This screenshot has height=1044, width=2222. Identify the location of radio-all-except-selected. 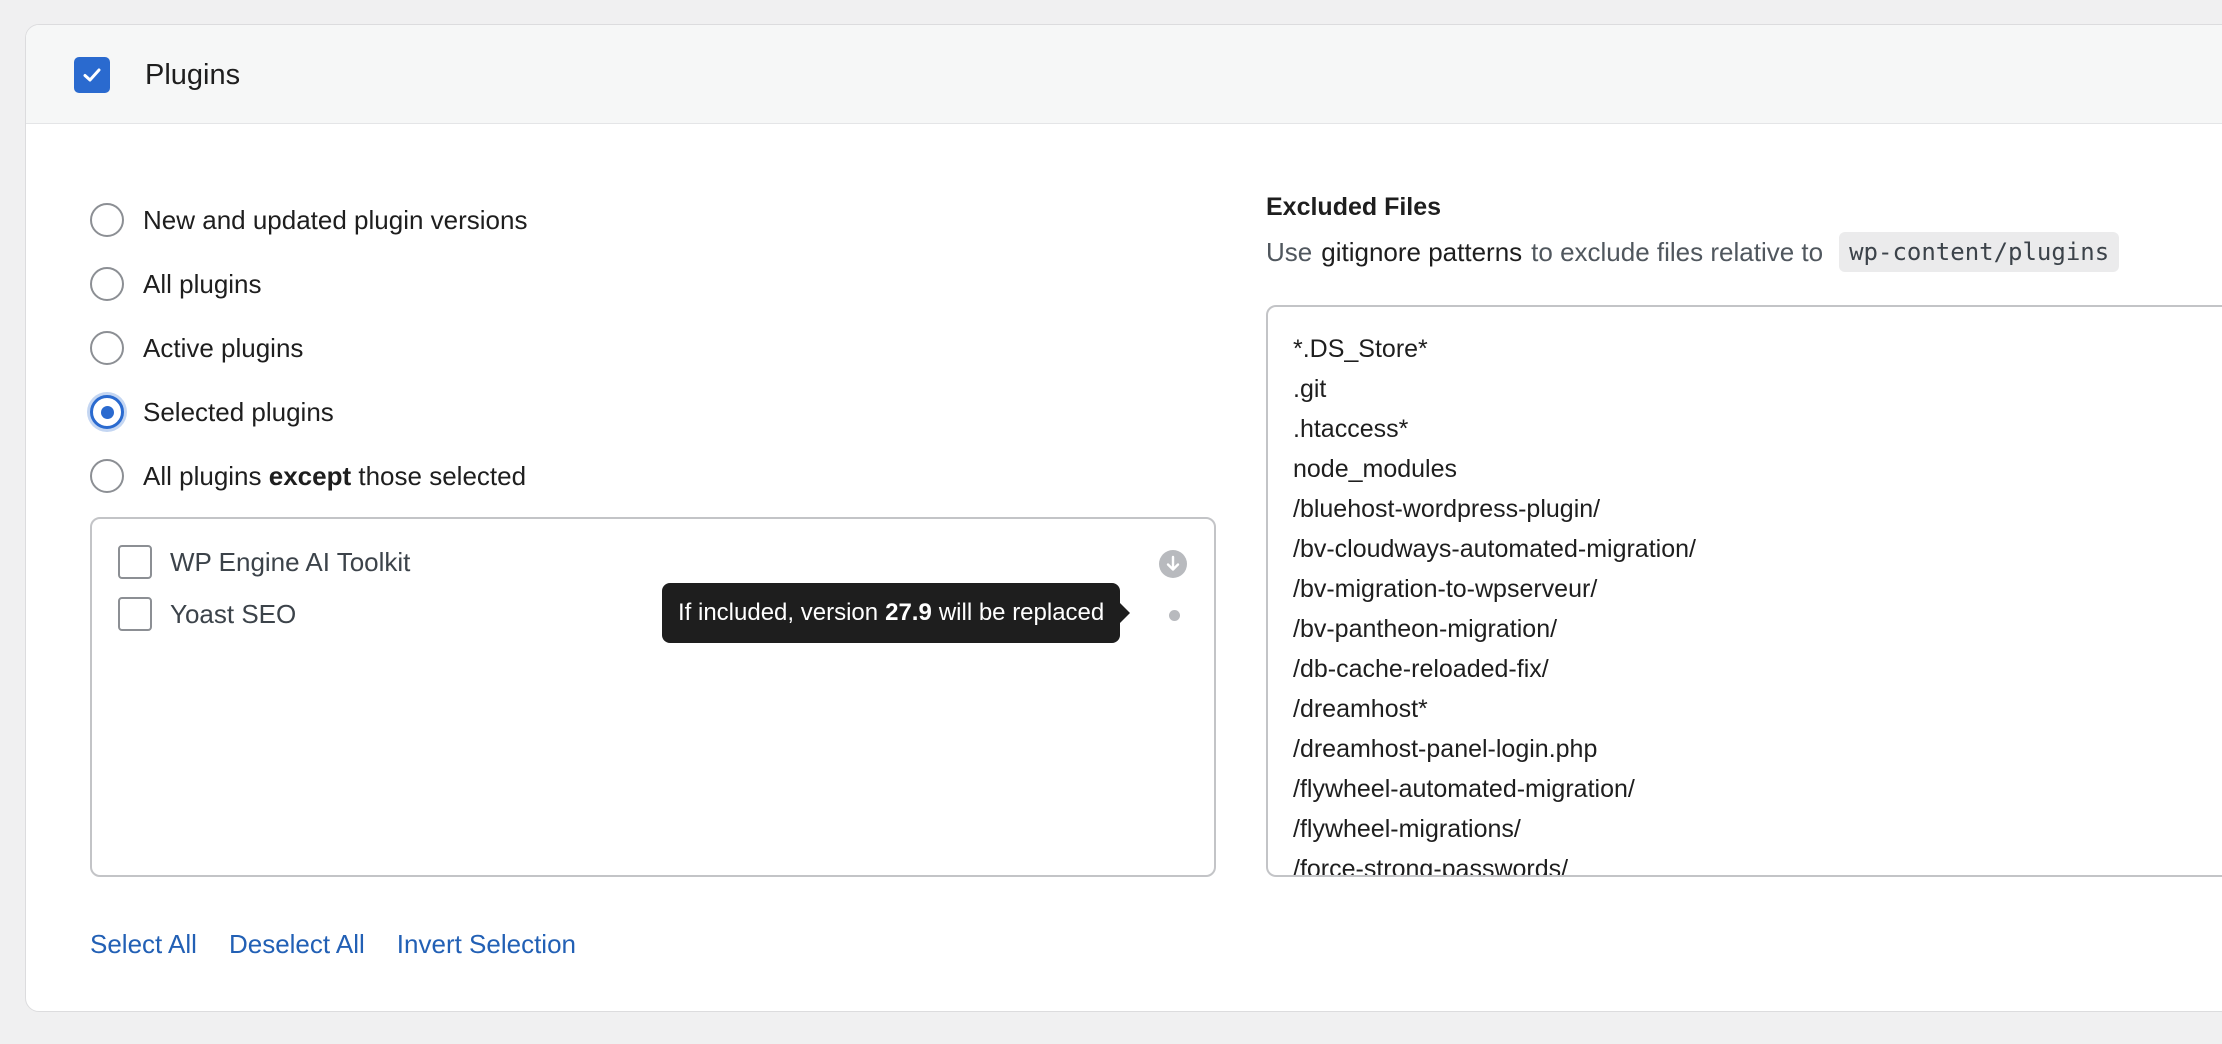
(107, 476).